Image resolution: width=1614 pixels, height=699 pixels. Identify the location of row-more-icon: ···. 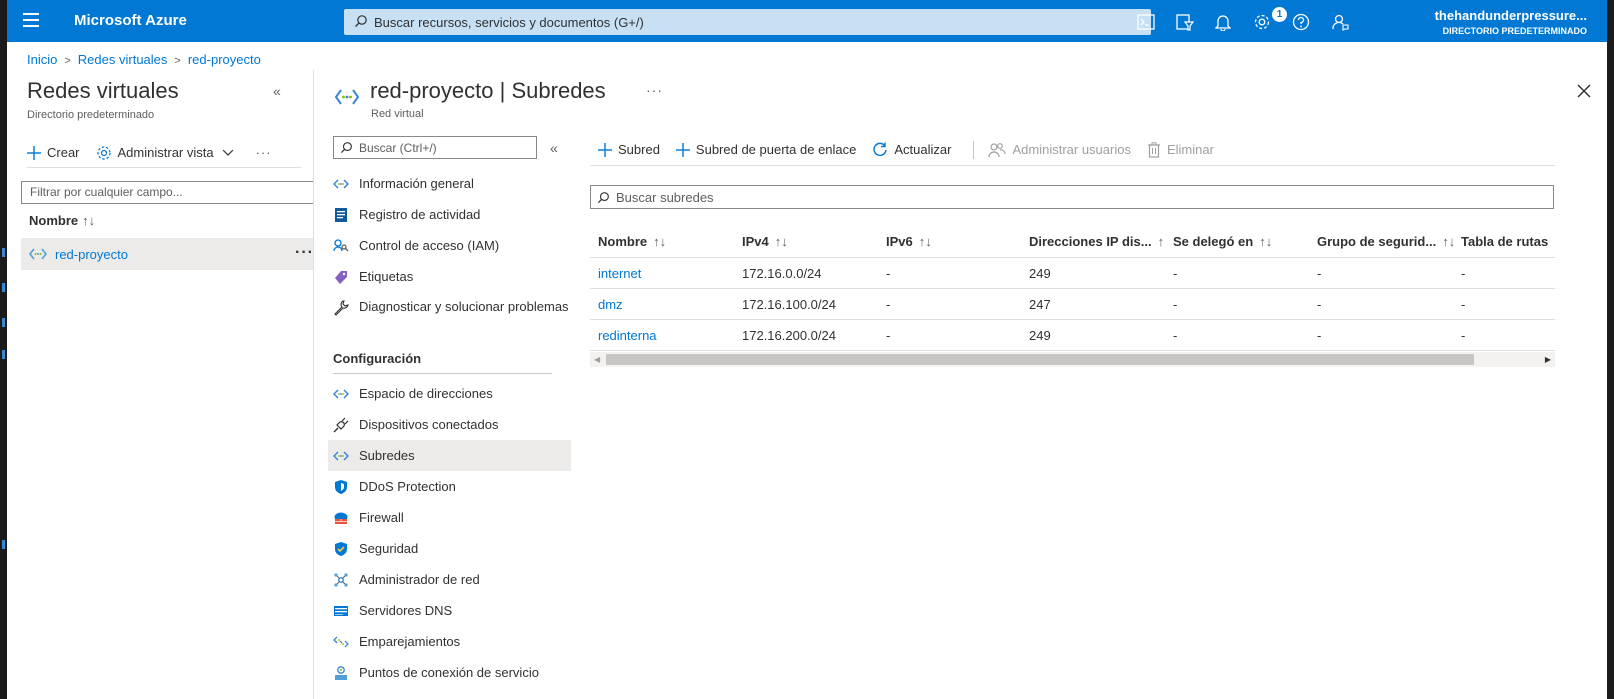
(304, 253).